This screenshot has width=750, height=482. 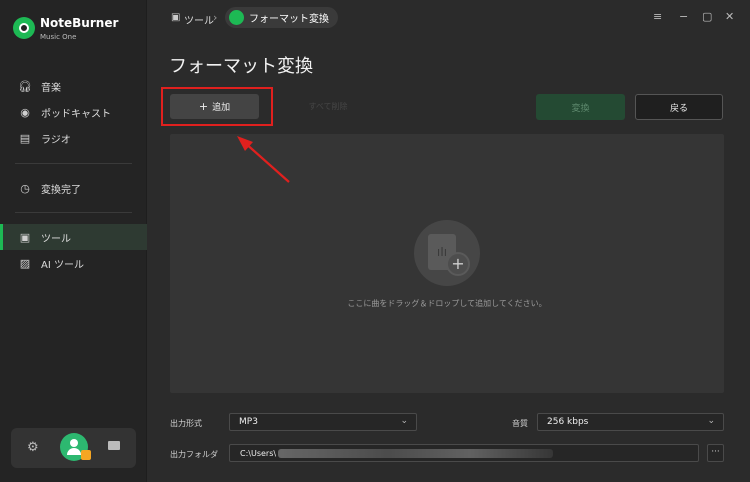 What do you see at coordinates (51, 88) in the screenshot?
I see `sidebar-item-label: 音楽` at bounding box center [51, 88].